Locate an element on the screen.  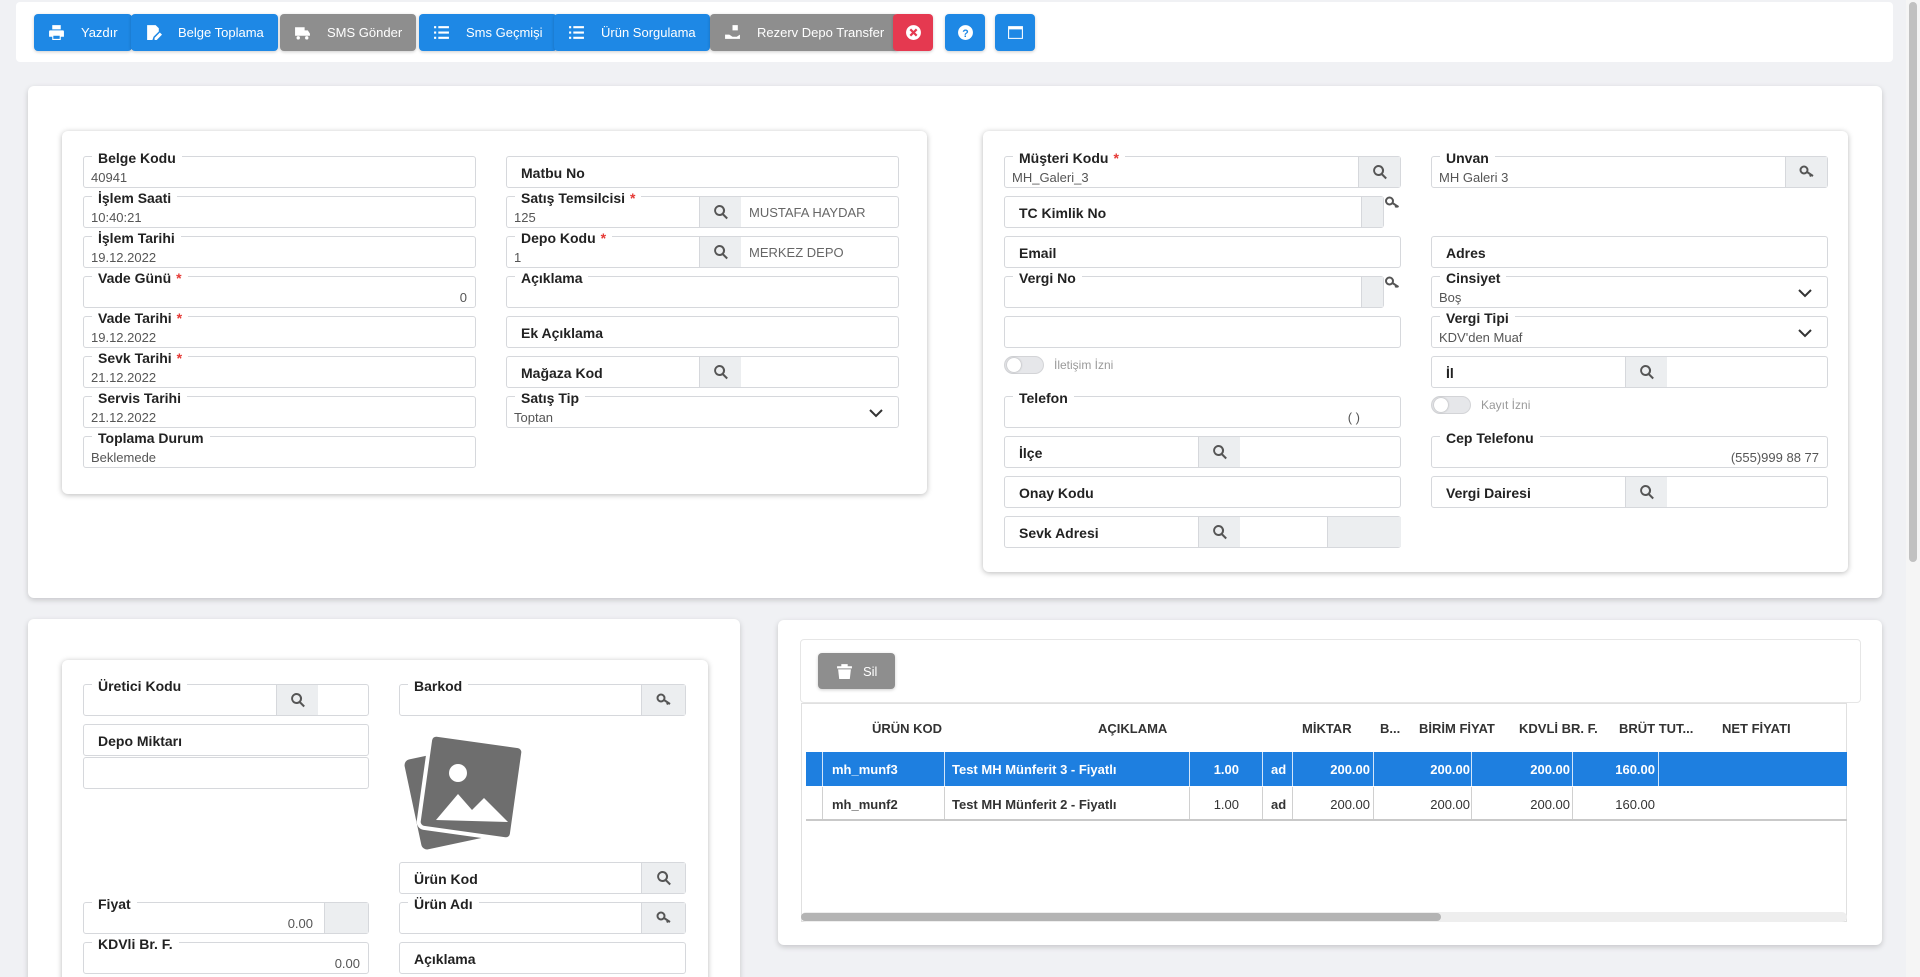
vat-unit-price-field: KDVli Br. F. 0.00 is located at coordinates (226, 955).